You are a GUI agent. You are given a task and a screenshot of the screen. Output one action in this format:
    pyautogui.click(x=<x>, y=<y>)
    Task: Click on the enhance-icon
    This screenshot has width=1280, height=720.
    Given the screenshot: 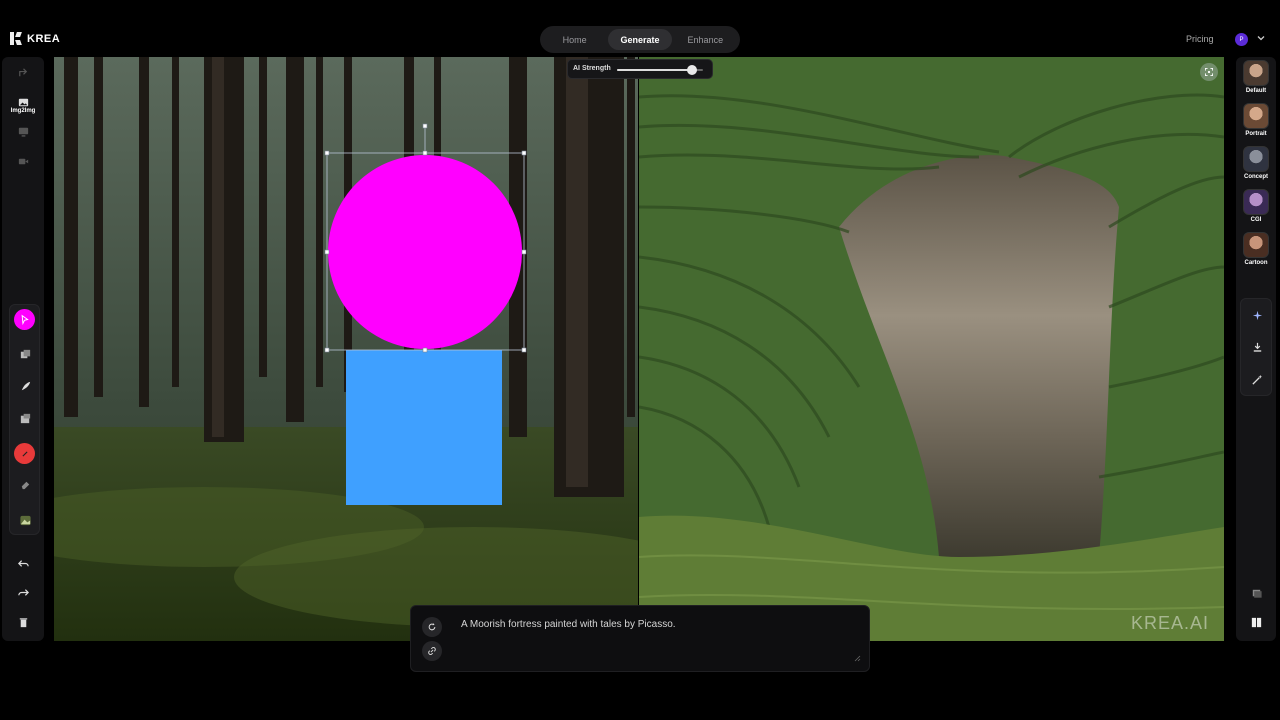 What is the action you would take?
    pyautogui.click(x=1256, y=379)
    